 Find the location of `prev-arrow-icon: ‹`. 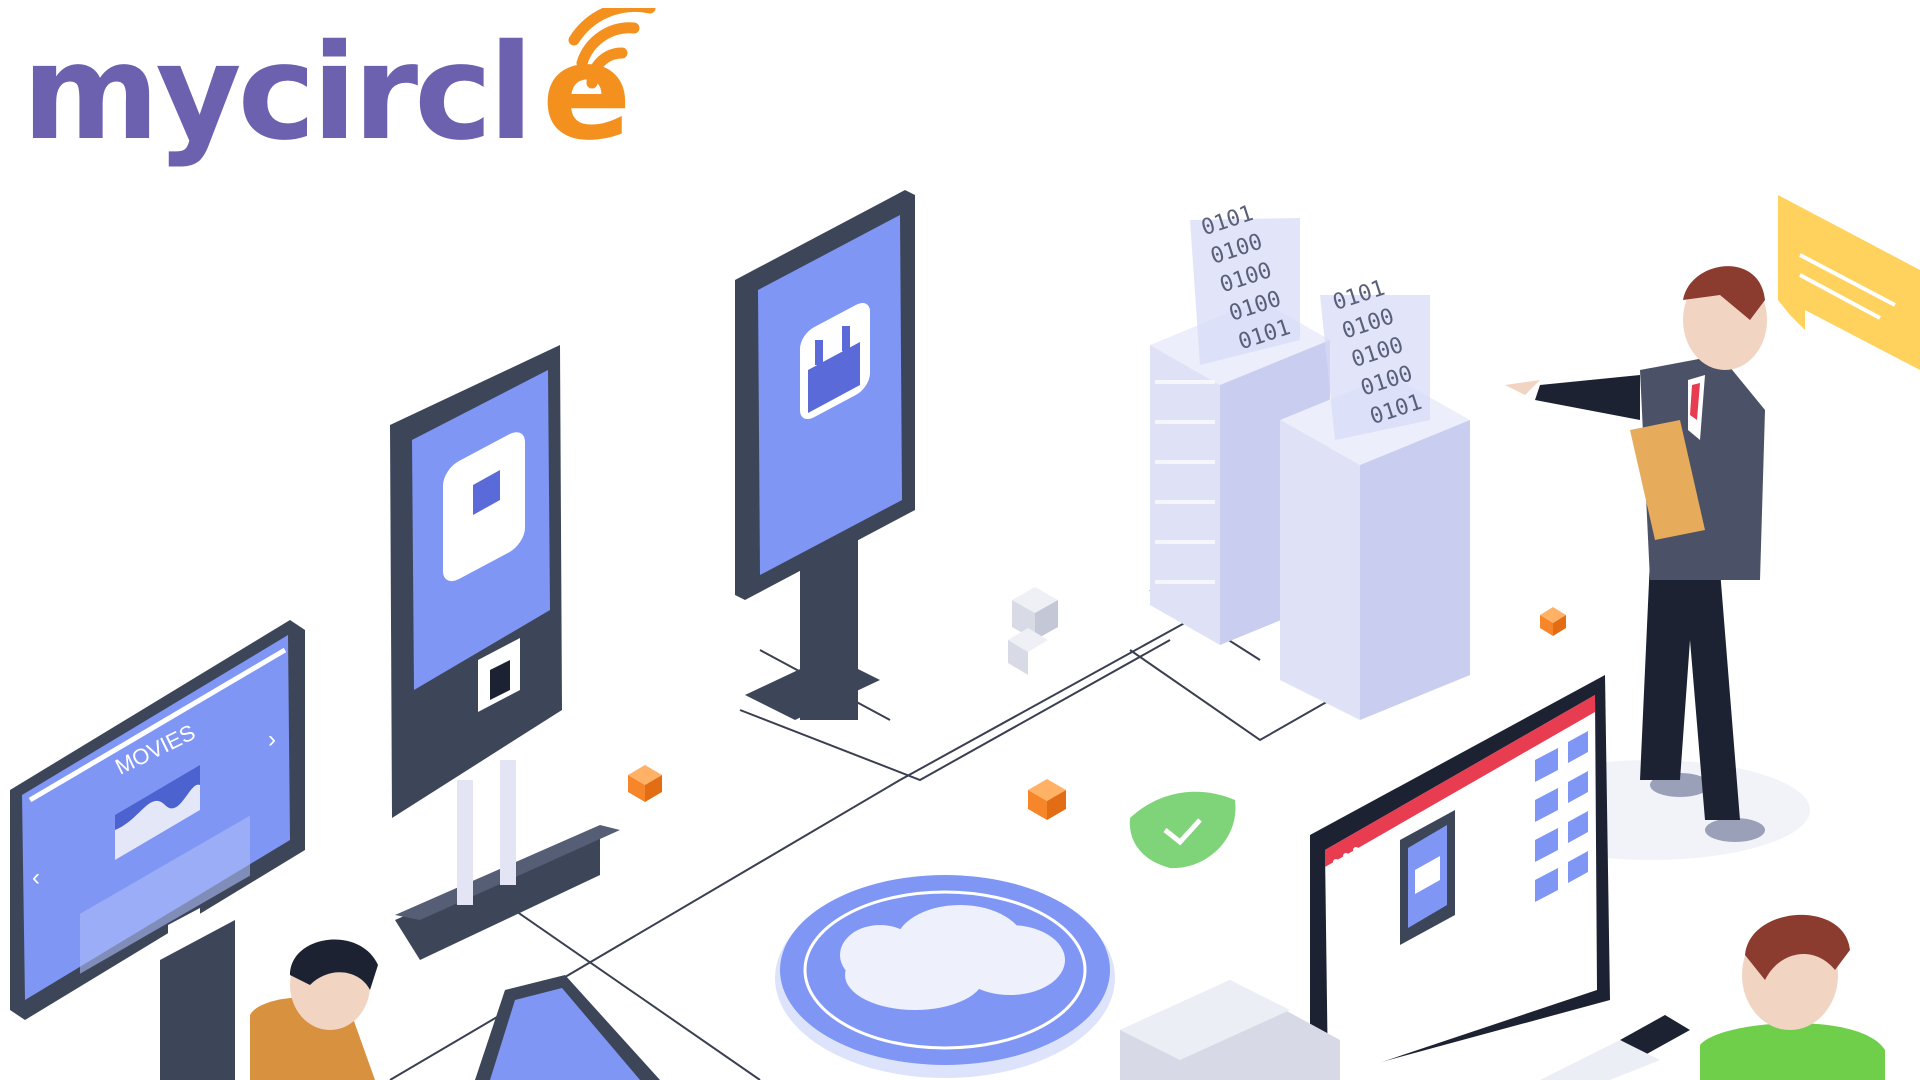

prev-arrow-icon: ‹ is located at coordinates (36, 877).